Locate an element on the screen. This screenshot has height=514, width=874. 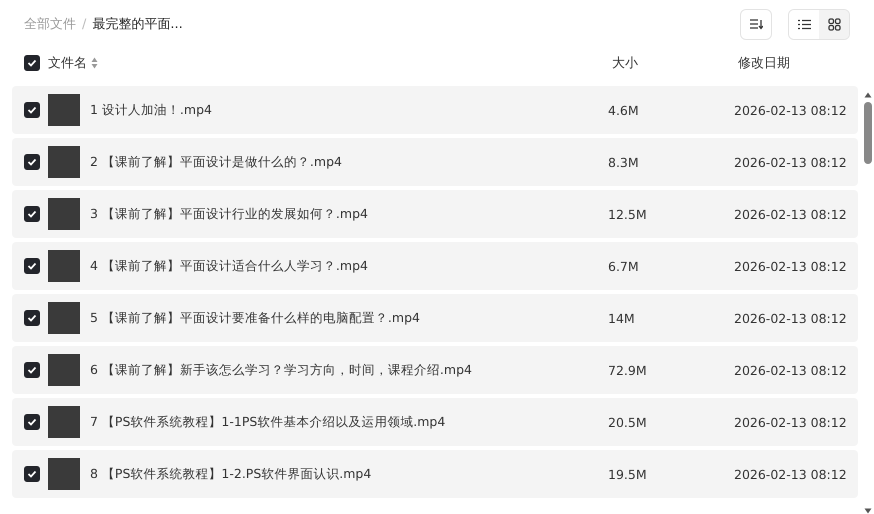
file-row: 3 【课前了解】平面设计行业的发展如何？.mp4 12.5M 2026-02-13 08:12 is located at coordinates (435, 214).